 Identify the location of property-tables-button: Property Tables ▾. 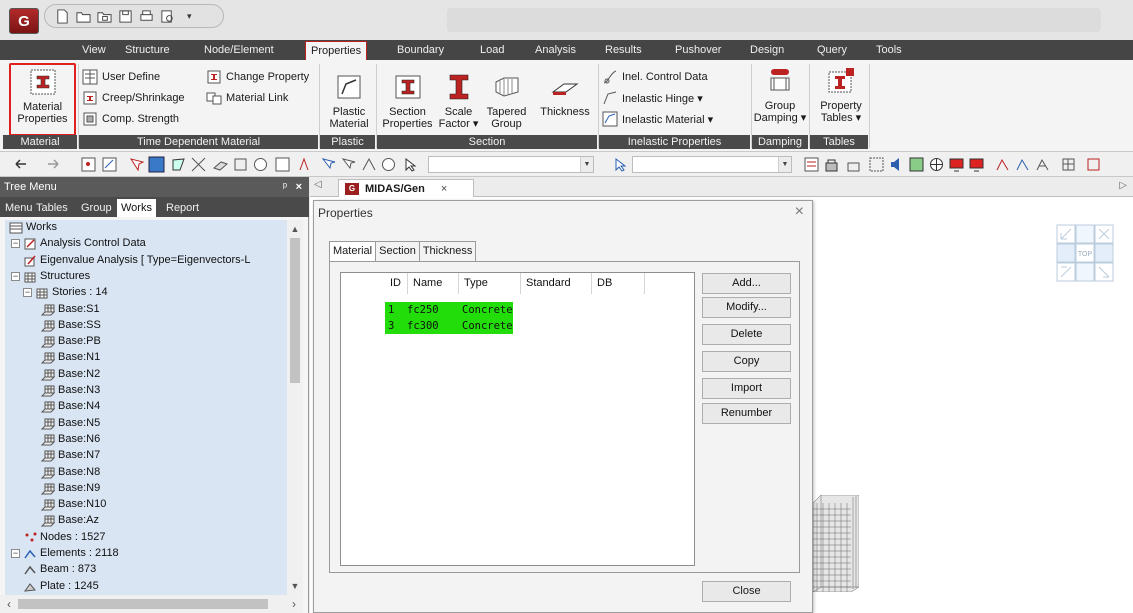
(841, 94).